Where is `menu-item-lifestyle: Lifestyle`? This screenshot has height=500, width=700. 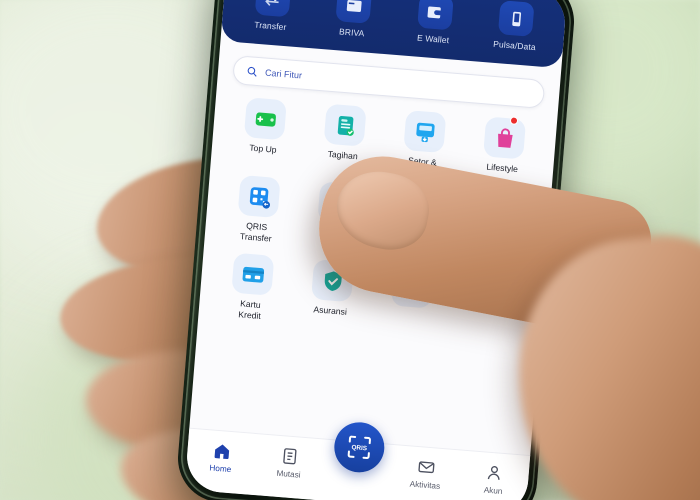
menu-item-lifestyle: Lifestyle is located at coordinates (503, 151).